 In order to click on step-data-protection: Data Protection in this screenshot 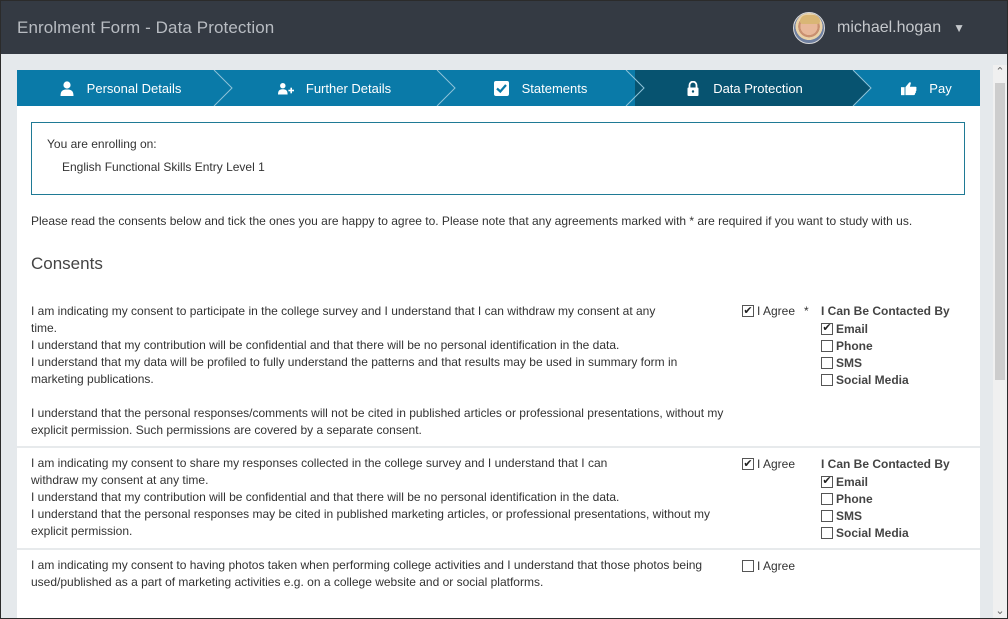, I will do `click(753, 88)`.